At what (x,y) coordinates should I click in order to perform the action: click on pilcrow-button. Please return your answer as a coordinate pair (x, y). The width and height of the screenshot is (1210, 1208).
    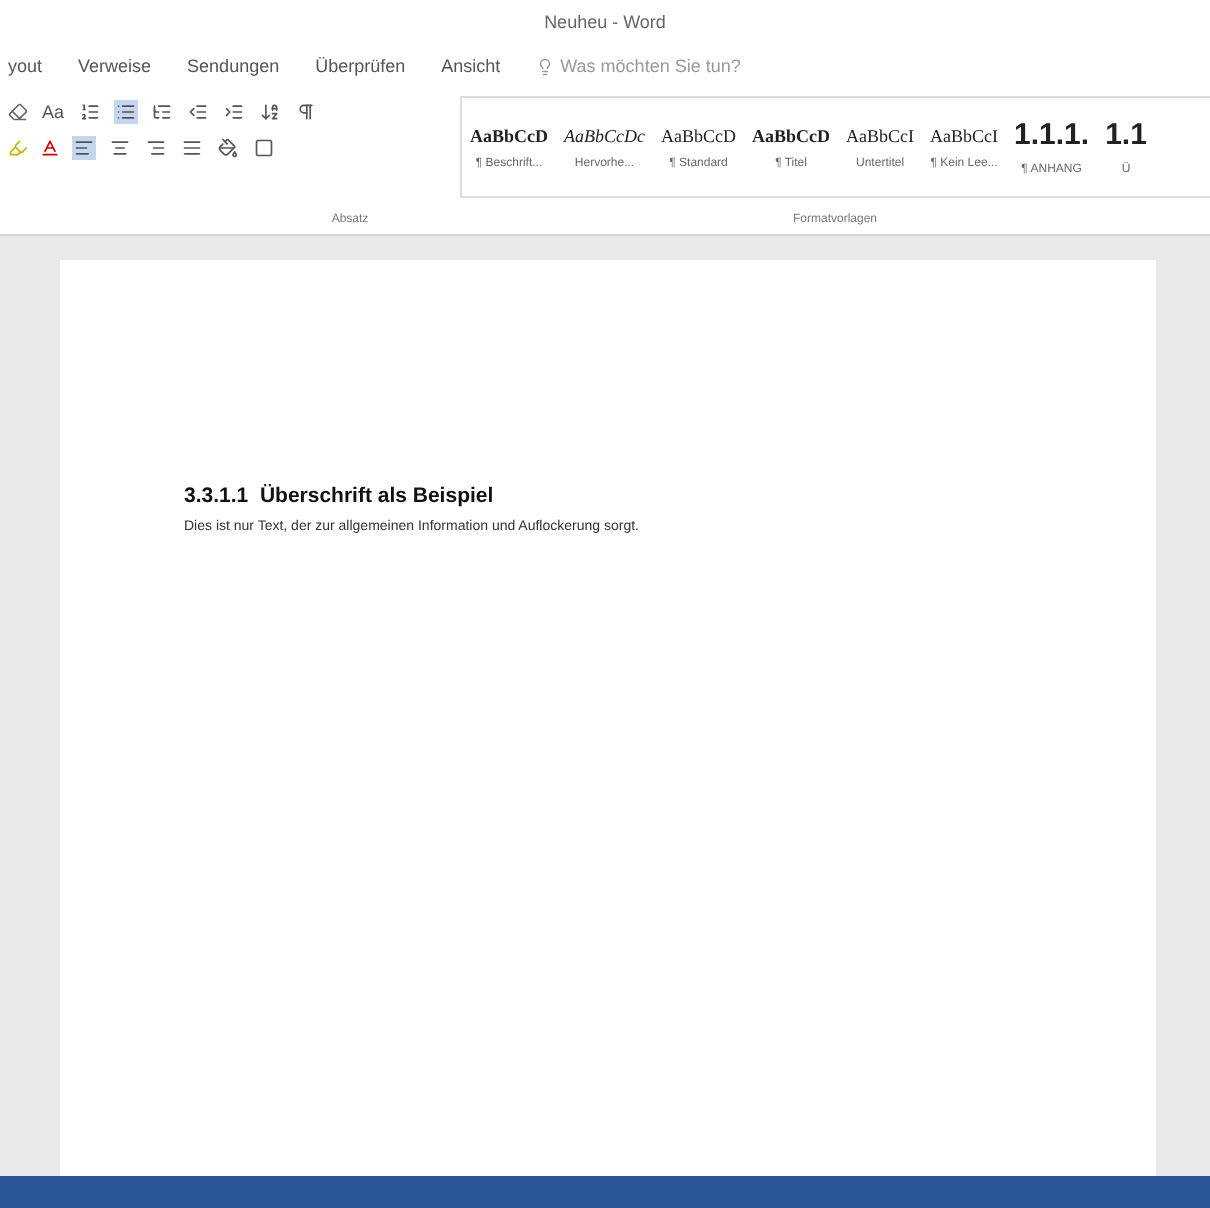
    Looking at the image, I should click on (306, 112).